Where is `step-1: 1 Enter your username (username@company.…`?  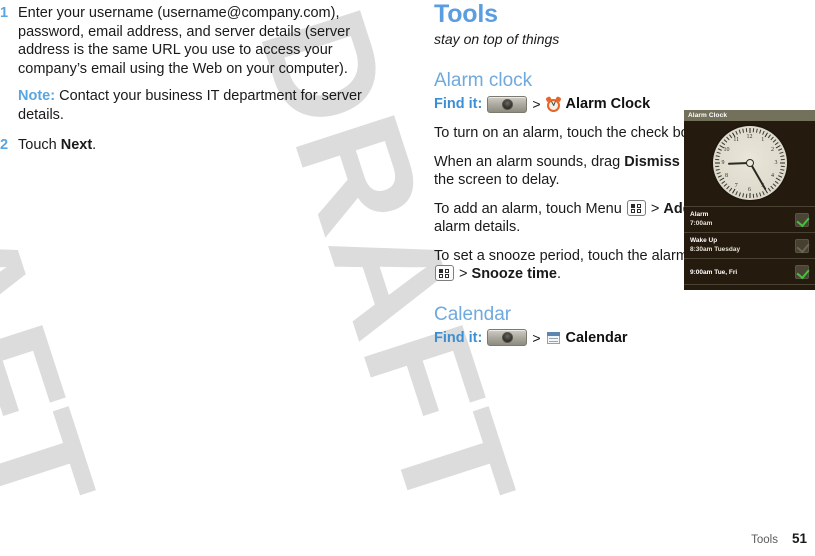
step-1: 1 Enter your username (username@company.… is located at coordinates (196, 69).